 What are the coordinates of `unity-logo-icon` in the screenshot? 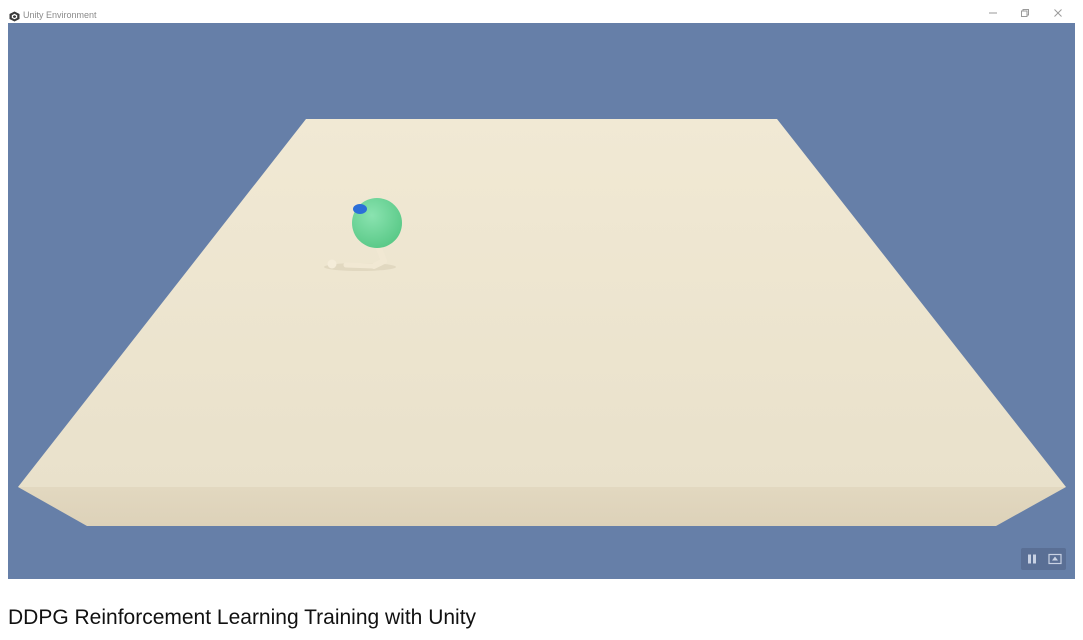 It's located at (14, 15).